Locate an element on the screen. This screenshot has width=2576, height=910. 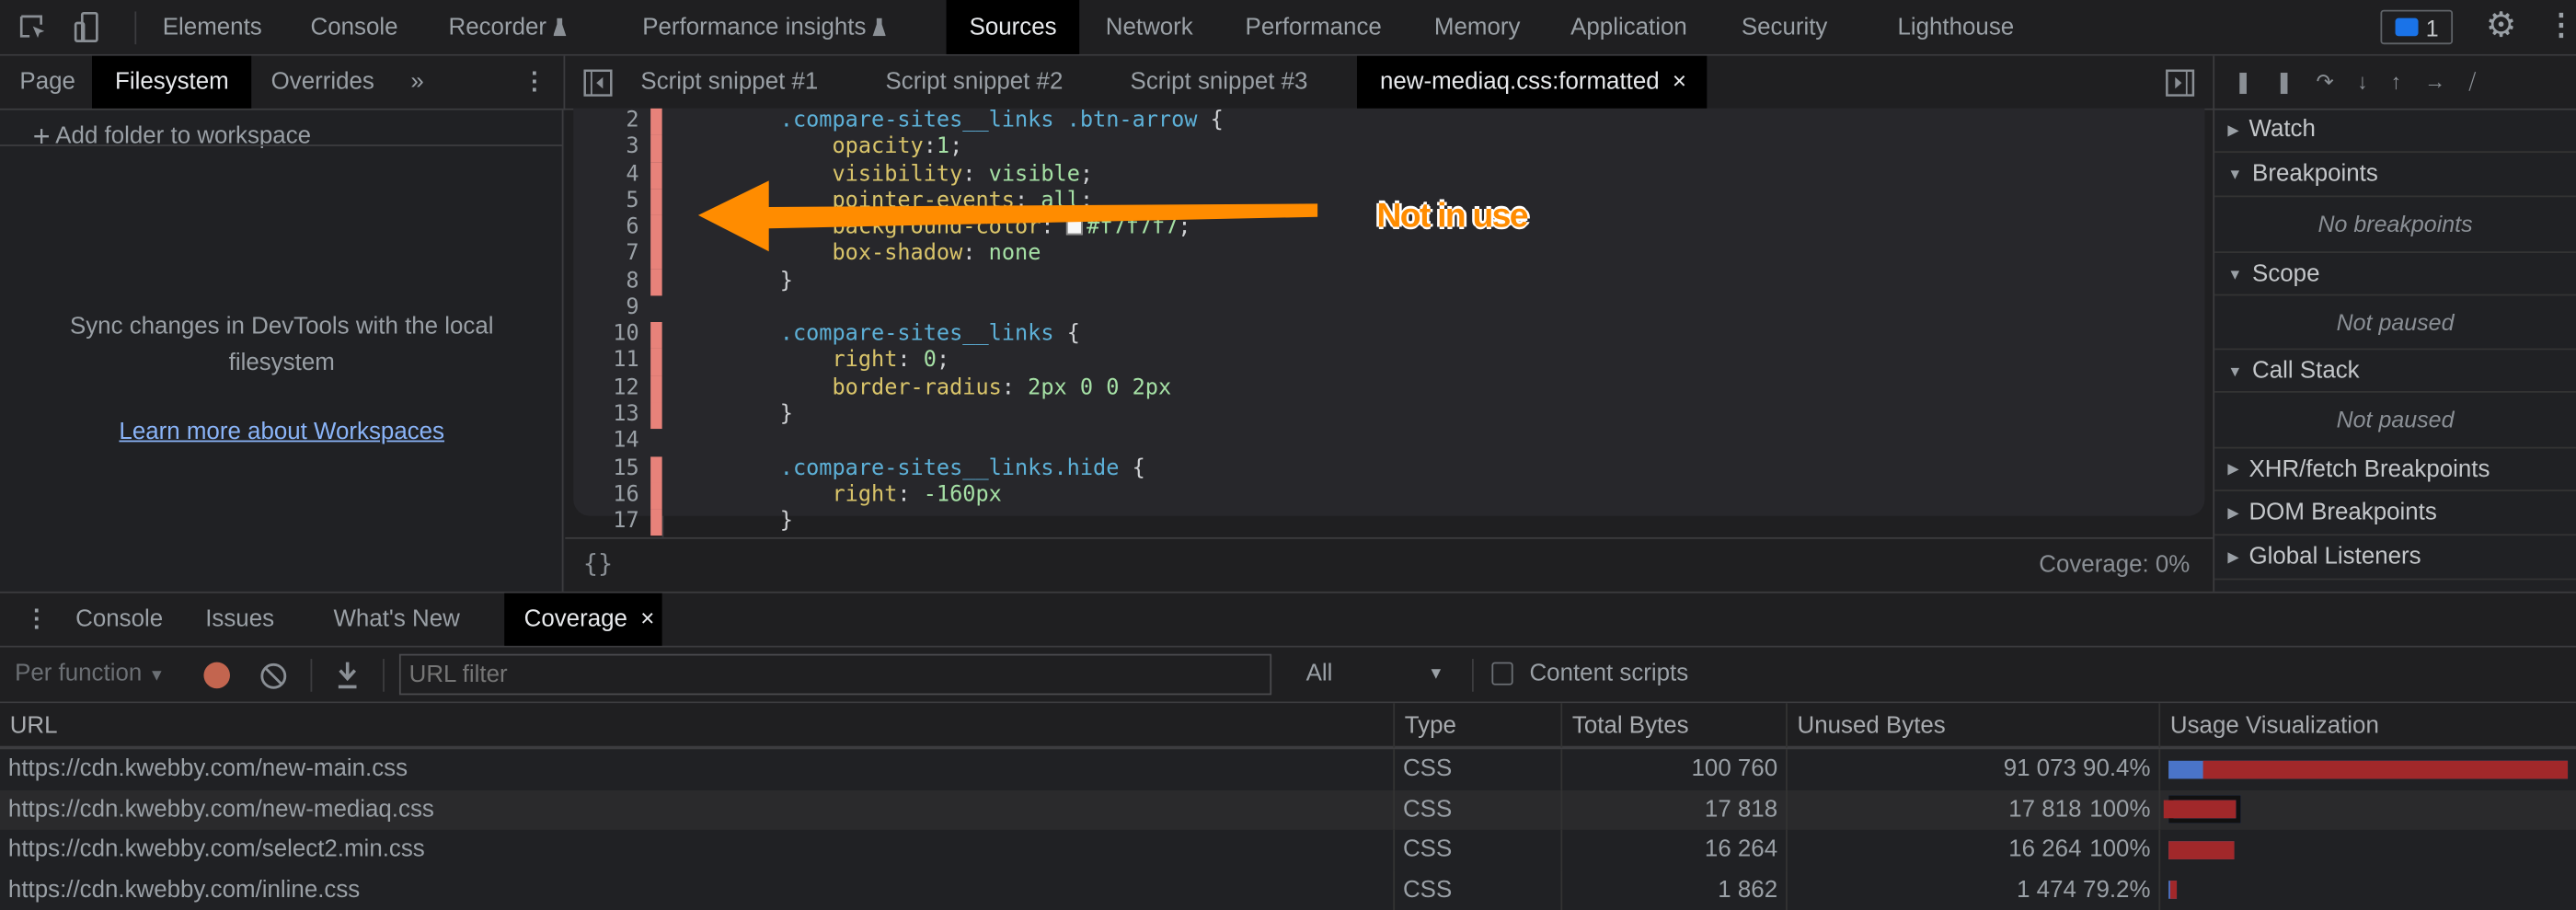
section-breakpoints: ▼ Breakpoints is located at coordinates (2395, 175).